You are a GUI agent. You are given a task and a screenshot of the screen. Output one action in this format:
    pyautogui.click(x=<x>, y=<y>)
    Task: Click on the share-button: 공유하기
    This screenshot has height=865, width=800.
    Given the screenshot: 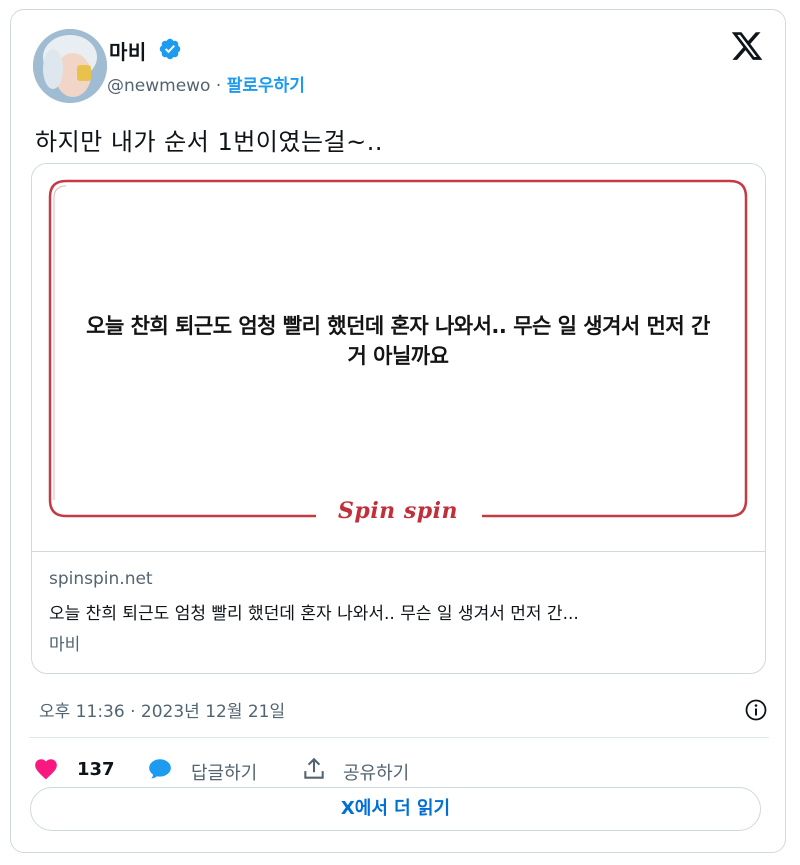 What is the action you would take?
    pyautogui.click(x=366, y=770)
    